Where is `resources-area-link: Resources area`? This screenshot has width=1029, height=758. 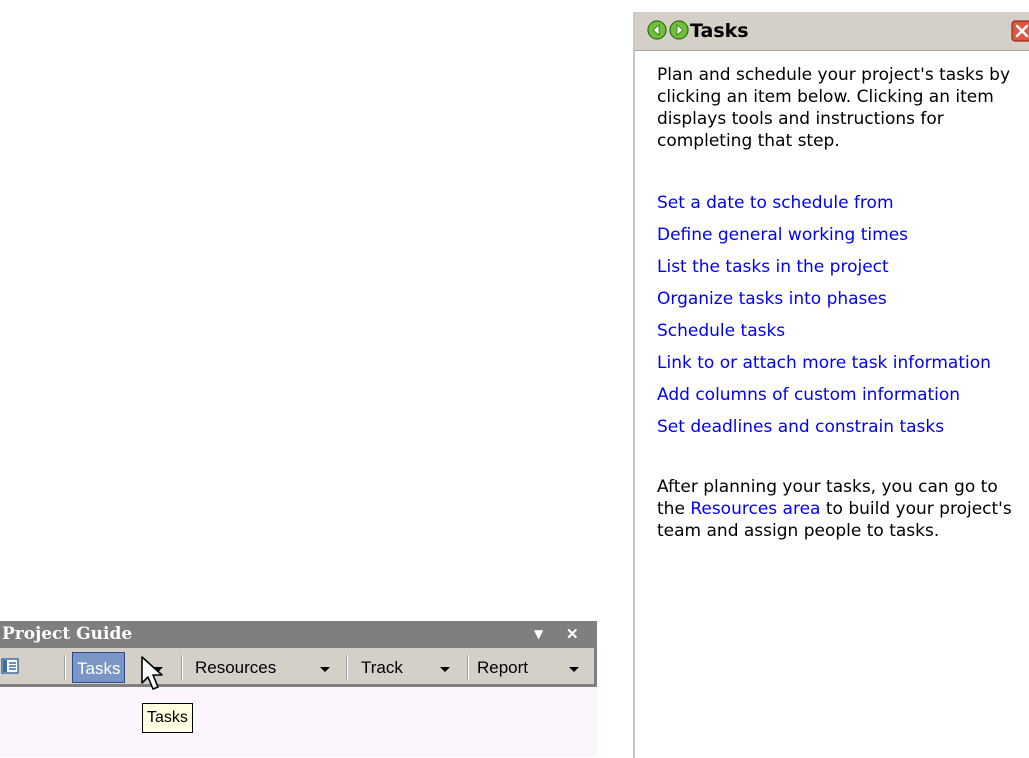 resources-area-link: Resources area is located at coordinates (755, 509).